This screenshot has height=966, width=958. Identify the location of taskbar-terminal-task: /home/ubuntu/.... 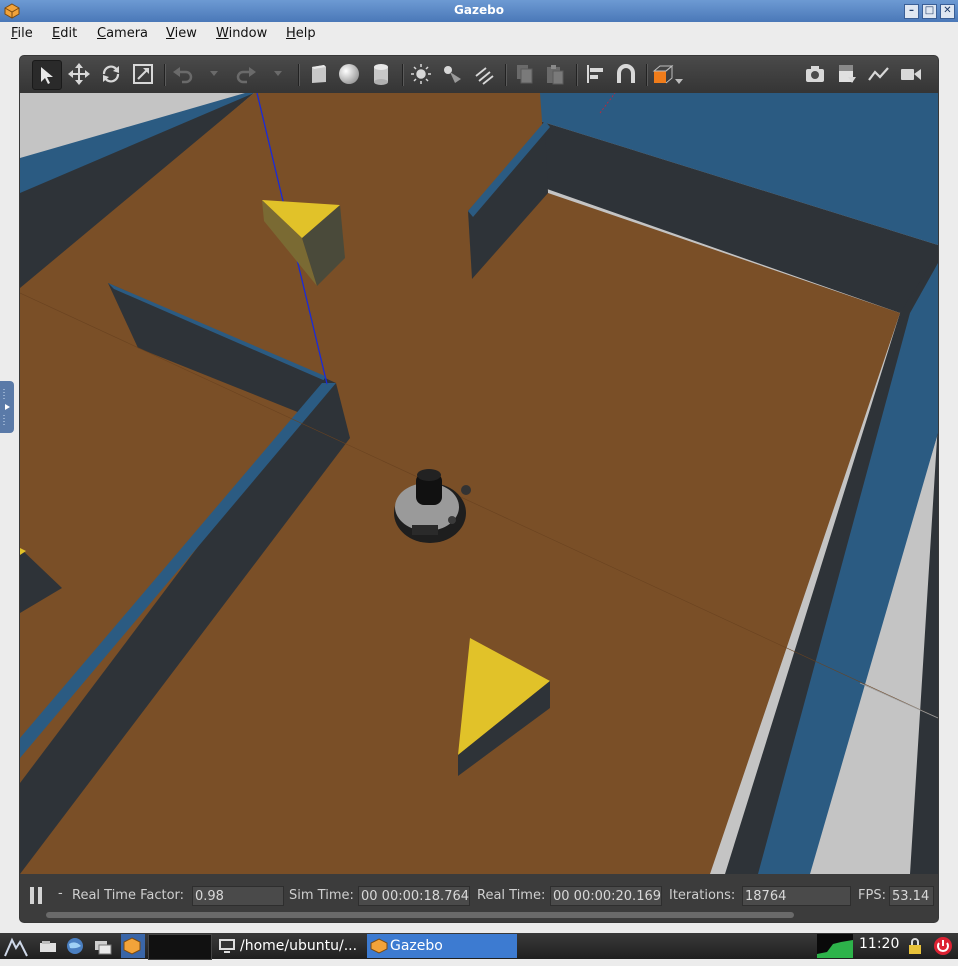
(289, 946).